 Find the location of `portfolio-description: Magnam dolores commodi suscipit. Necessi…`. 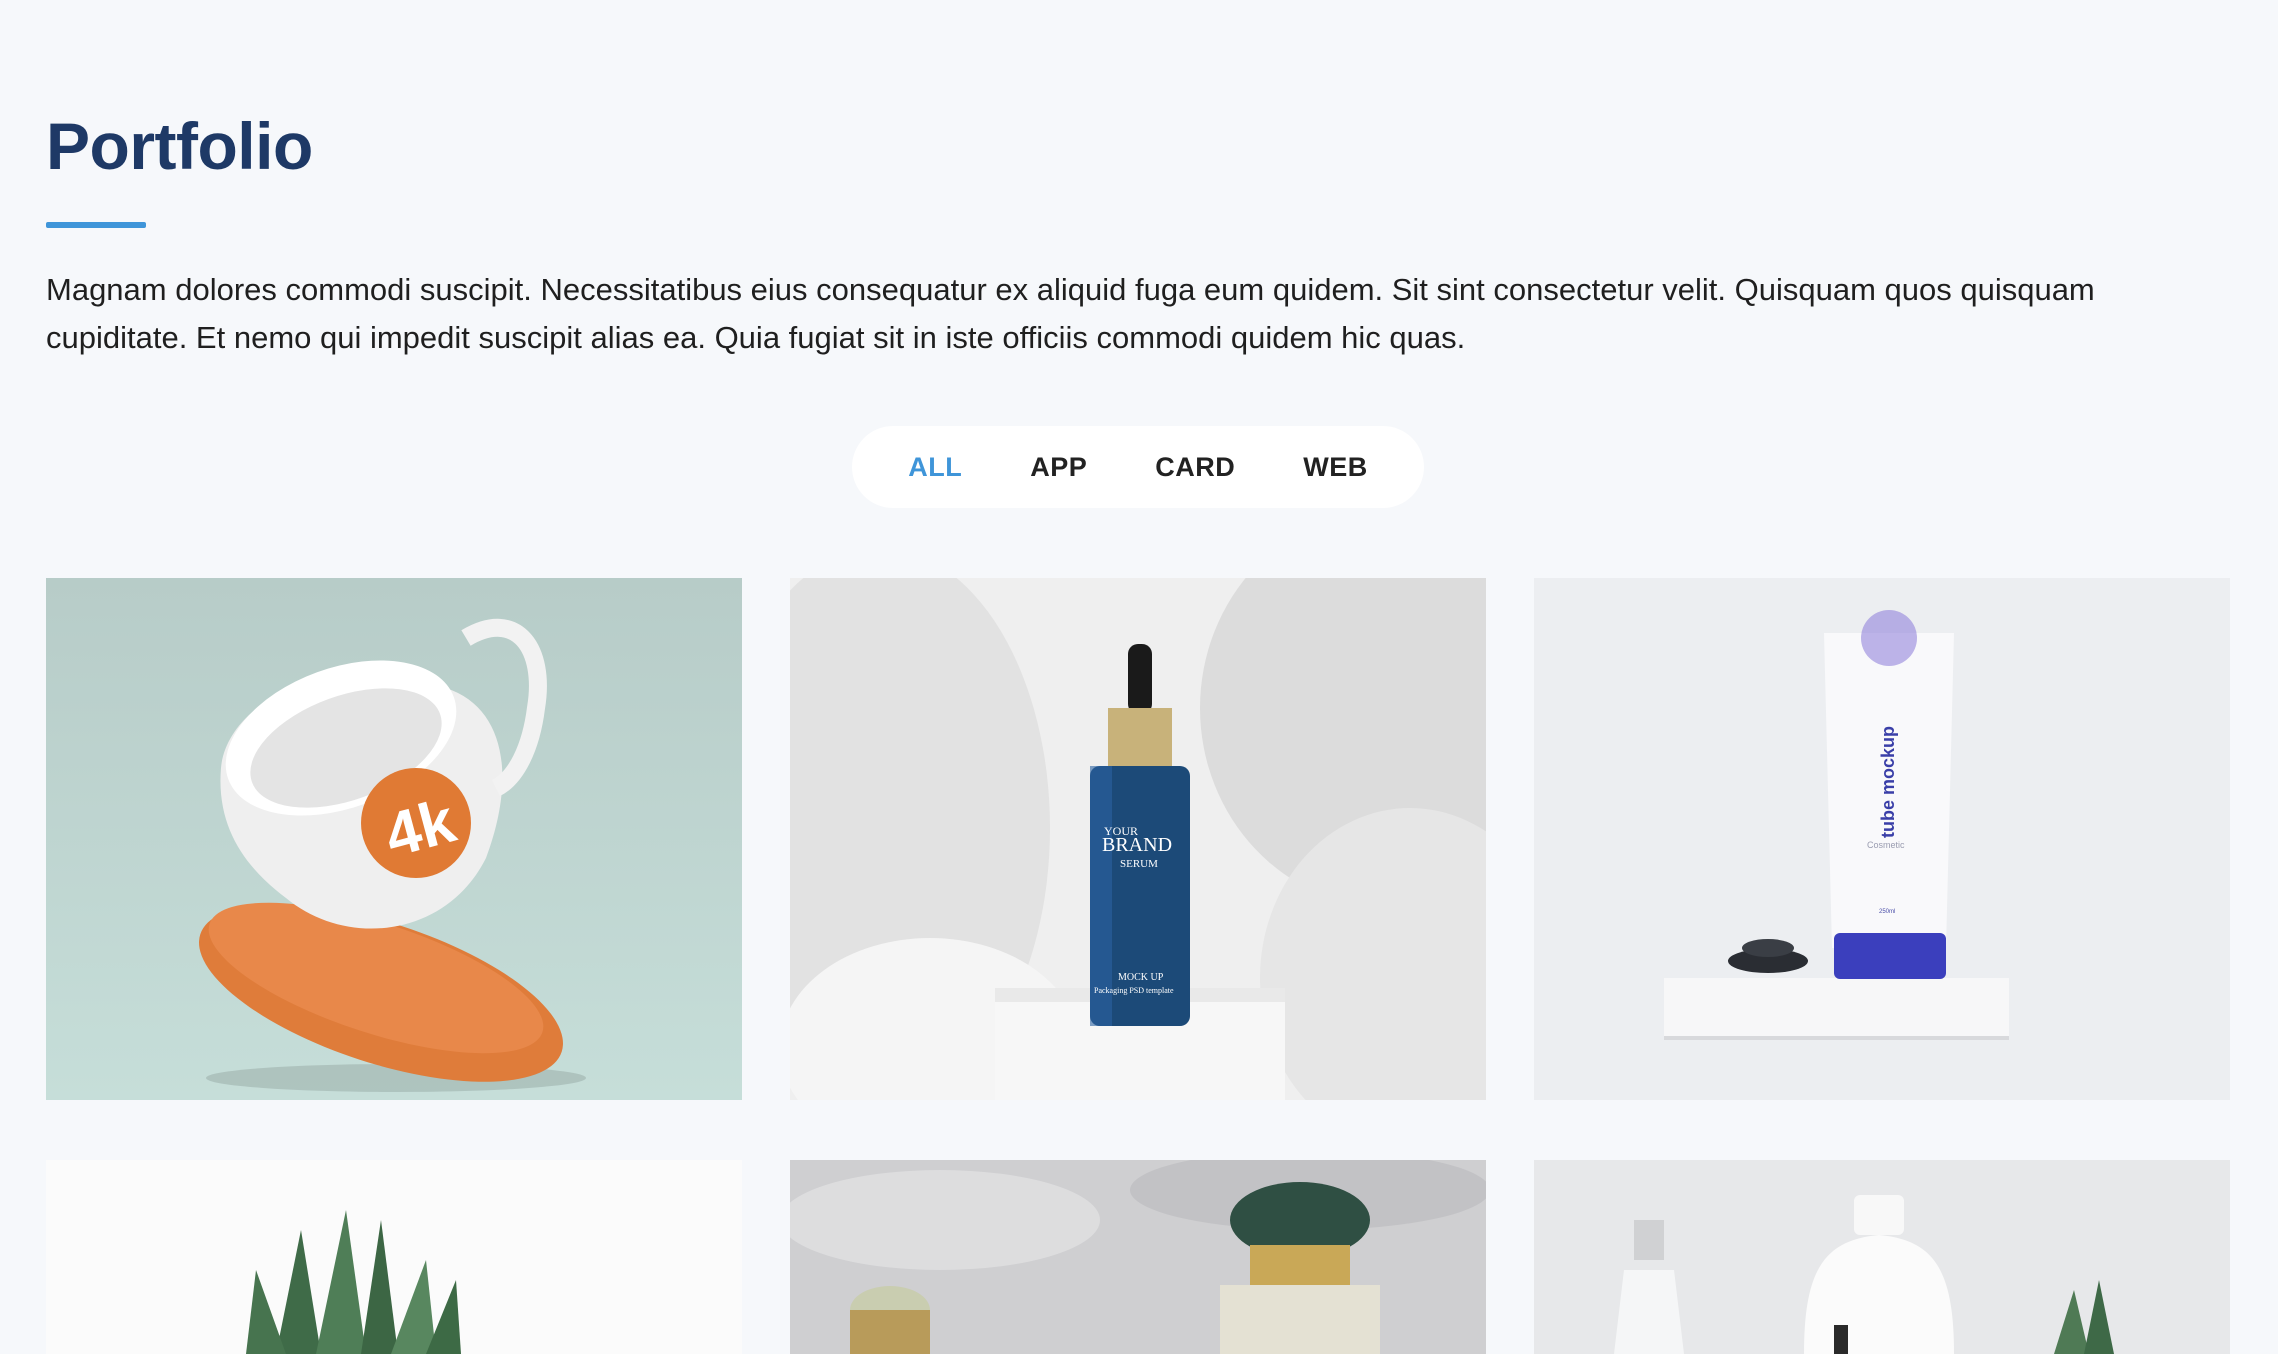

portfolio-description: Magnam dolores commodi suscipit. Necessi… is located at coordinates (1070, 313).